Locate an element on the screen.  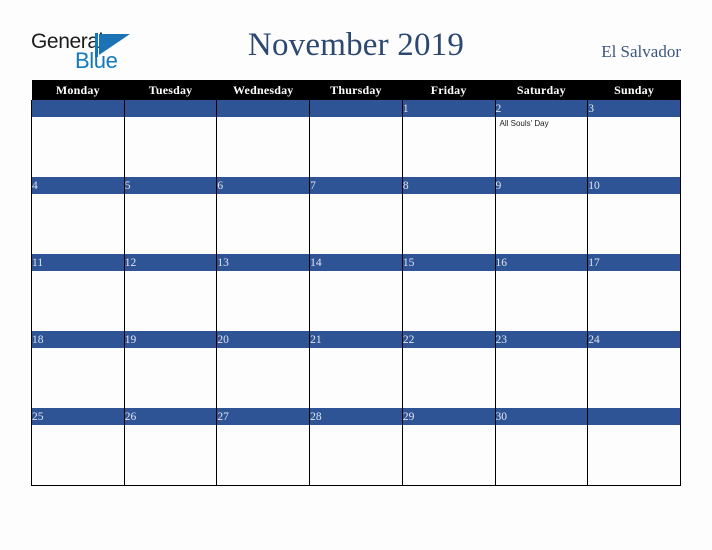
country-label: El Salvador is located at coordinates (641, 51).